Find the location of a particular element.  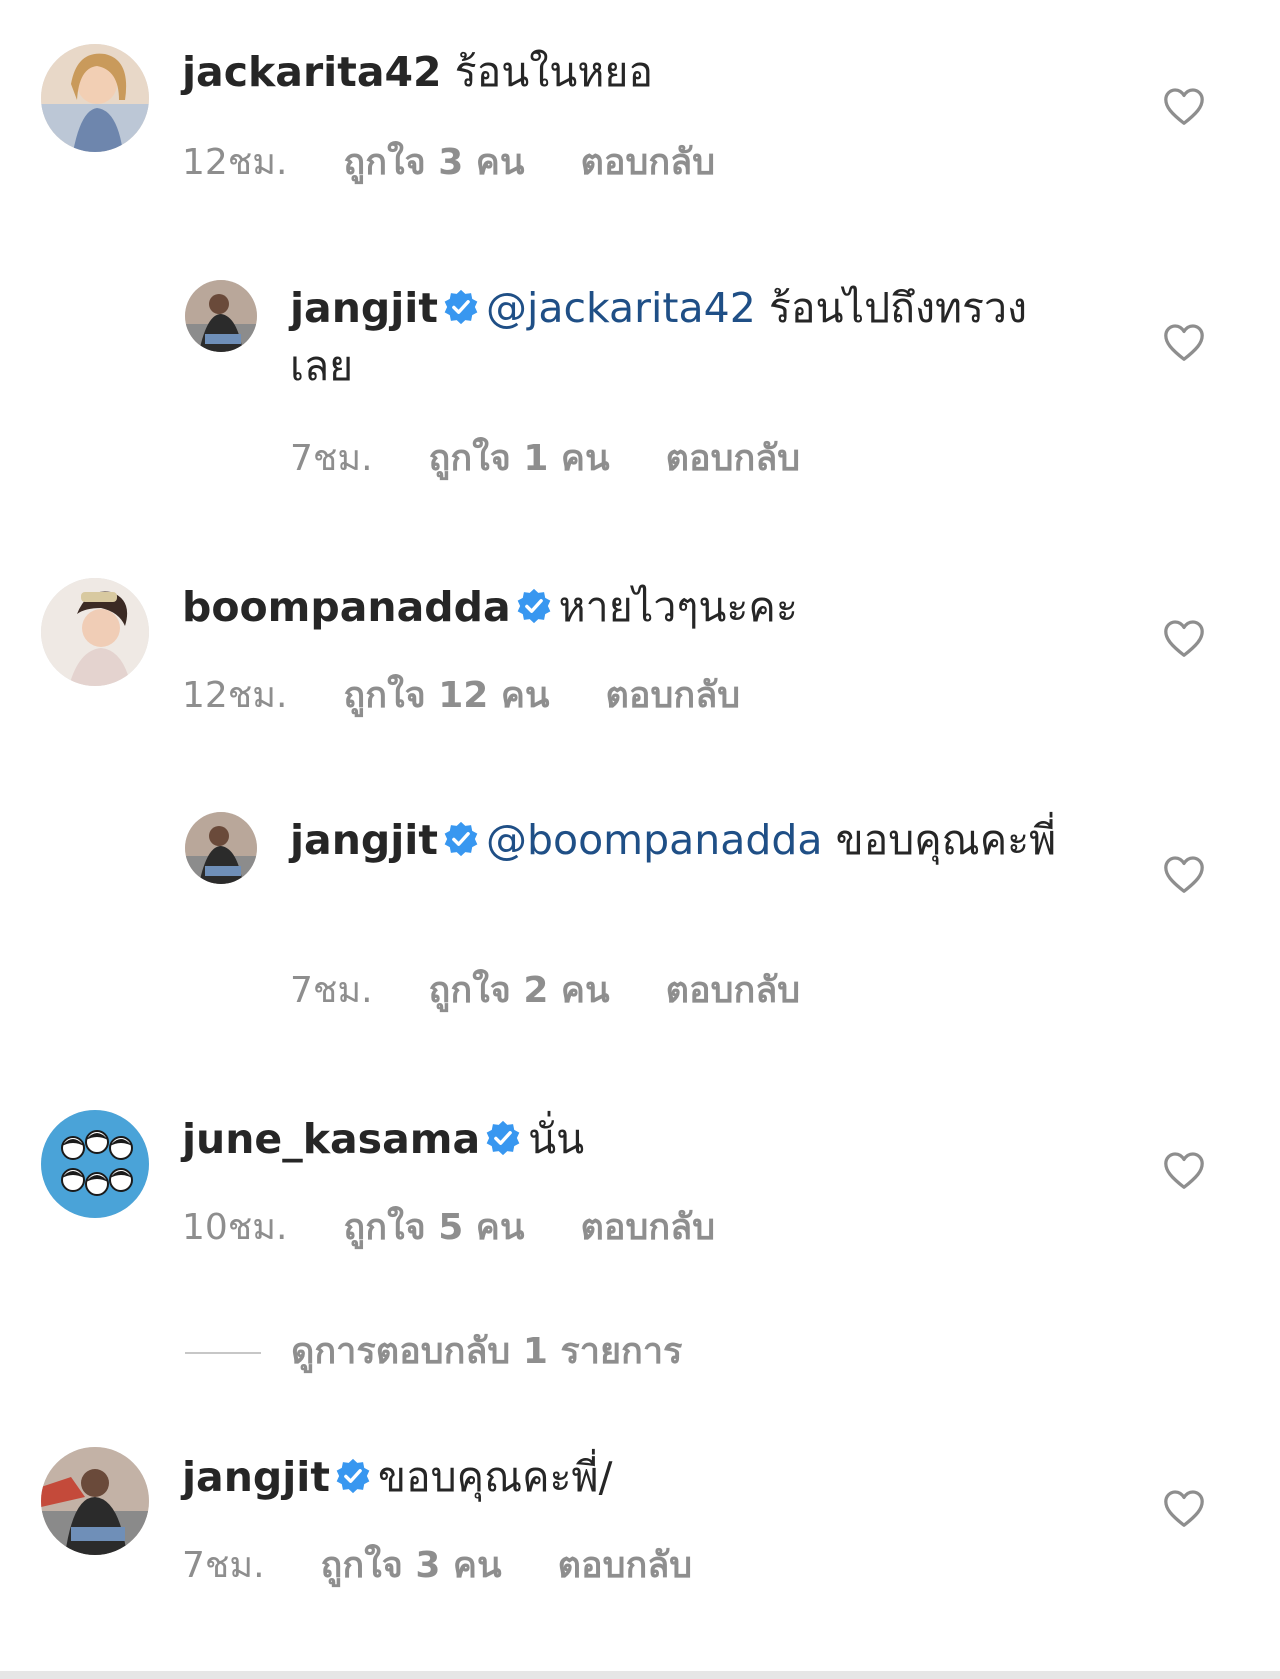

view-replies-divider is located at coordinates (223, 1353).